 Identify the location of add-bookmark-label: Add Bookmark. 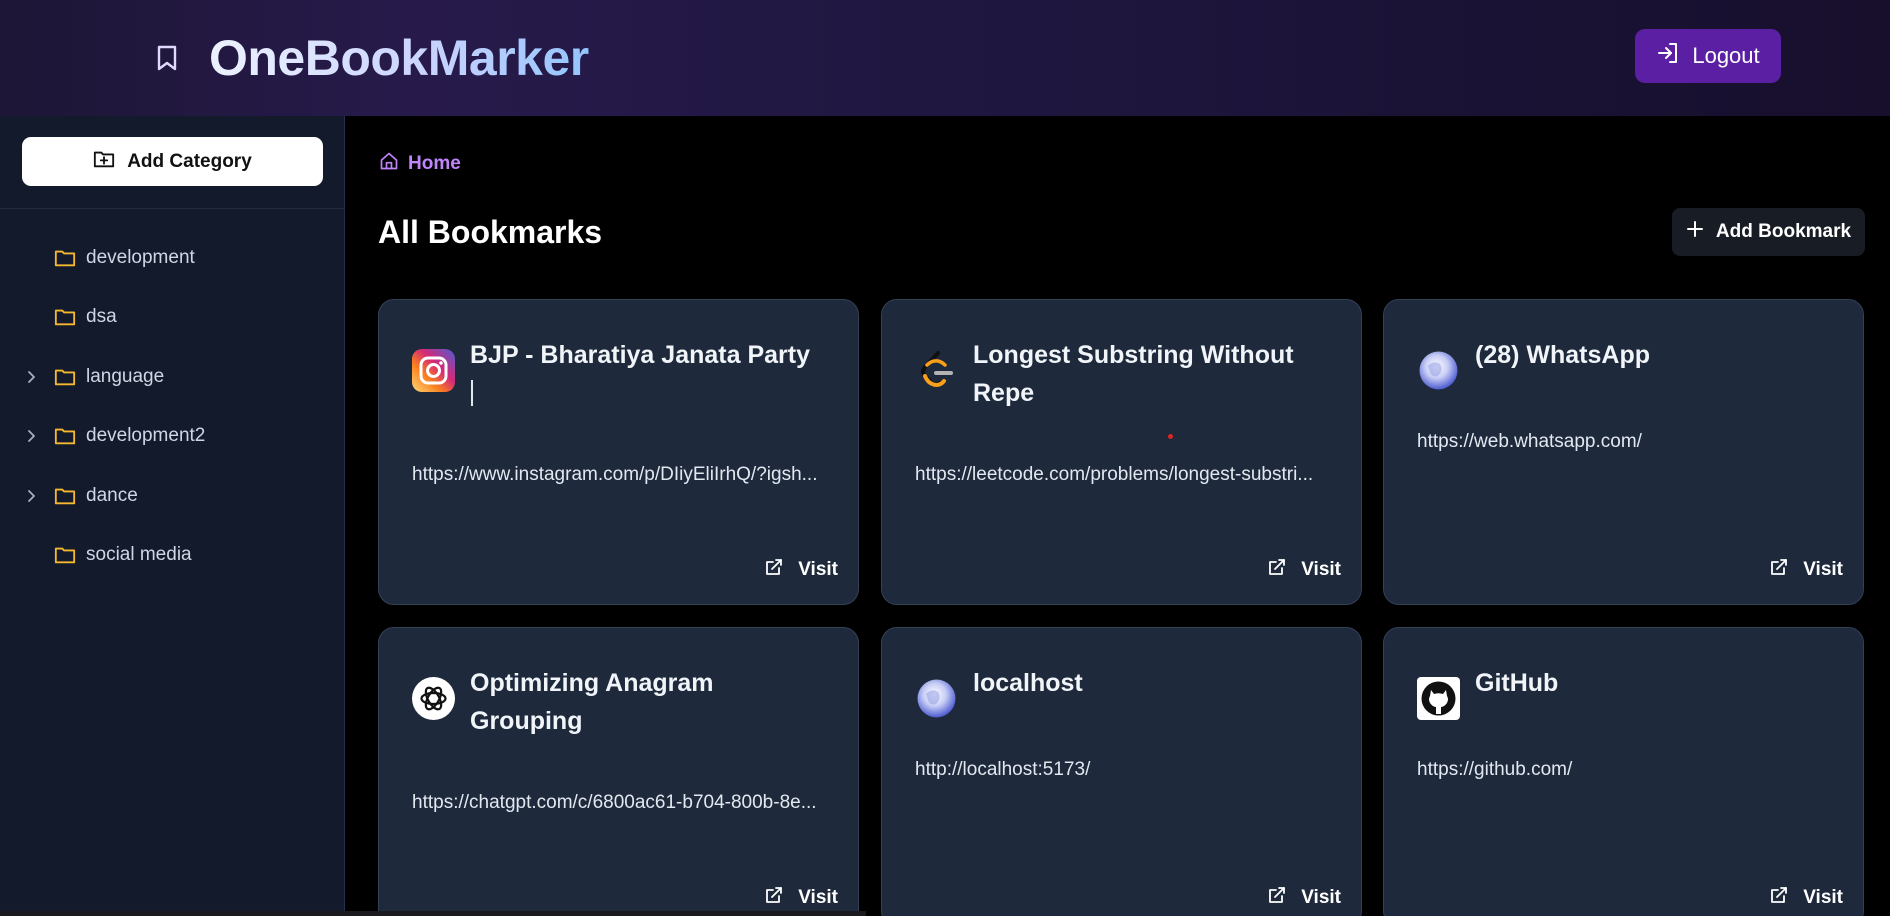
(1783, 231).